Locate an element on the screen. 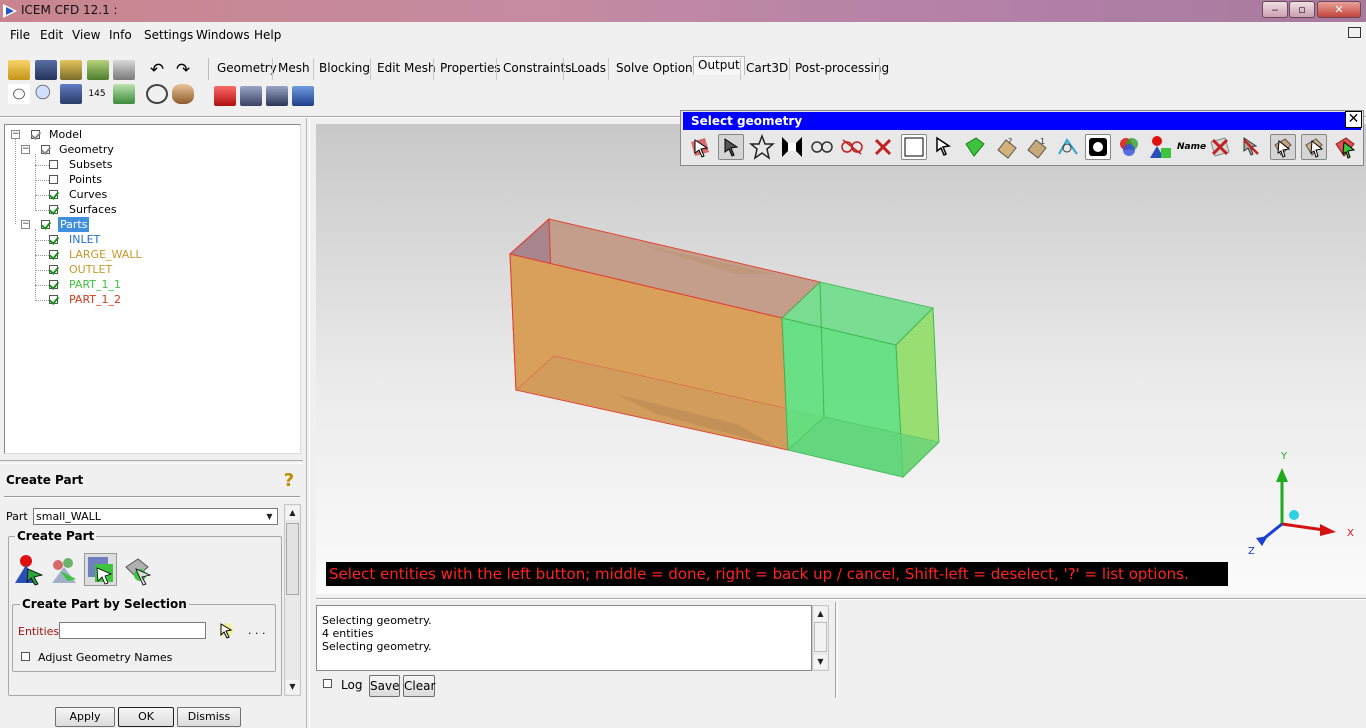  tab-loads: Loads is located at coordinates (588, 68).